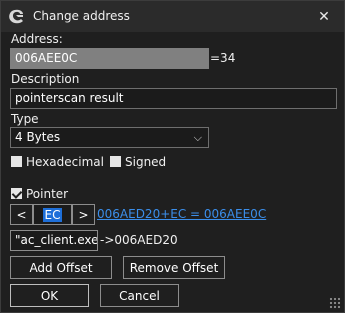  I want to click on type-label: Type, so click(25, 119).